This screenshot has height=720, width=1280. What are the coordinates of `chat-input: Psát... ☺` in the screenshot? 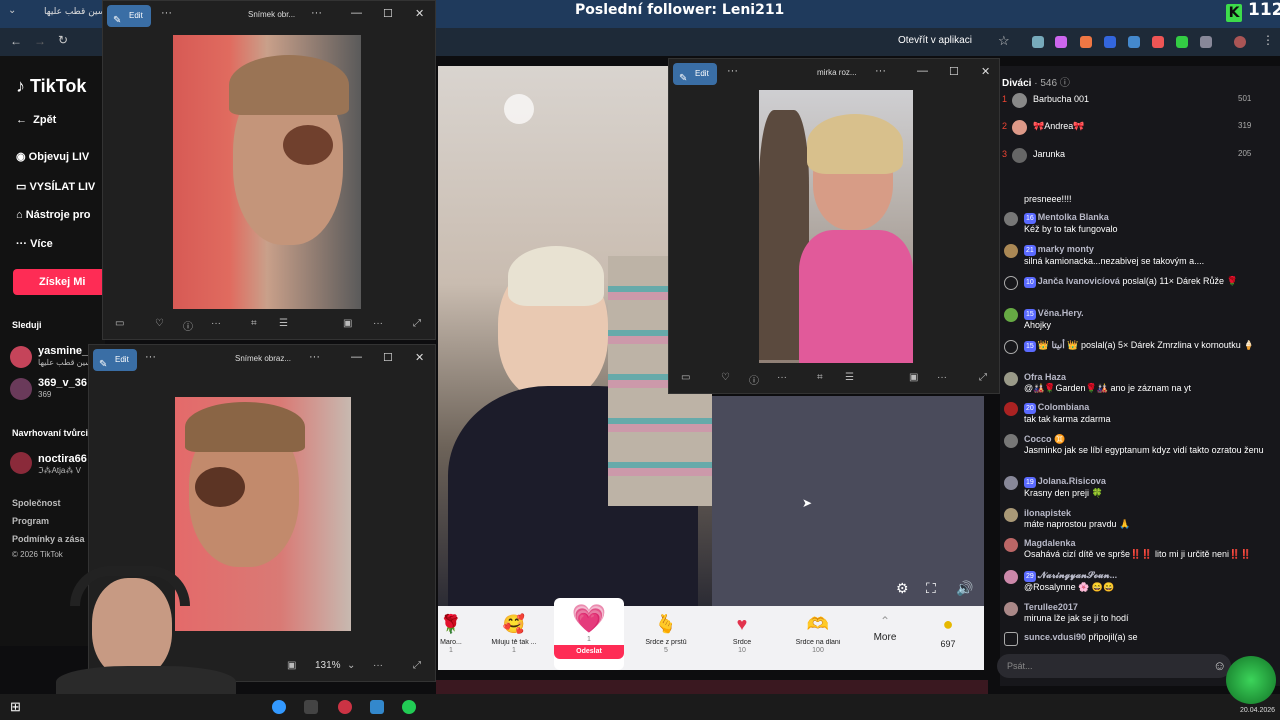 It's located at (1114, 666).